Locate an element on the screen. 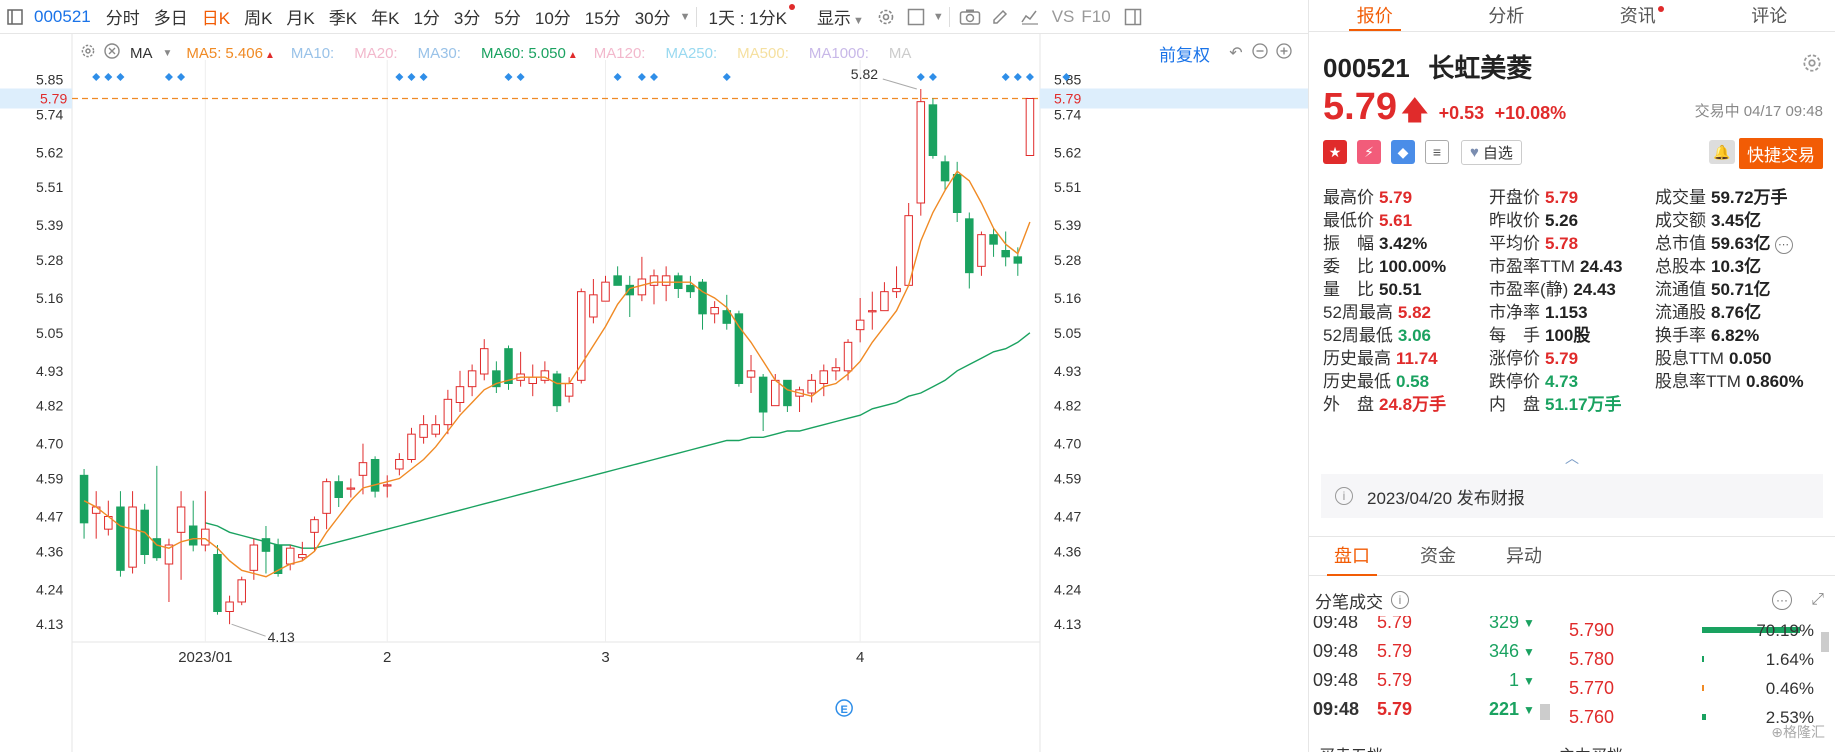 The width and height of the screenshot is (1835, 752). period-tab: 3分 is located at coordinates (467, 16).